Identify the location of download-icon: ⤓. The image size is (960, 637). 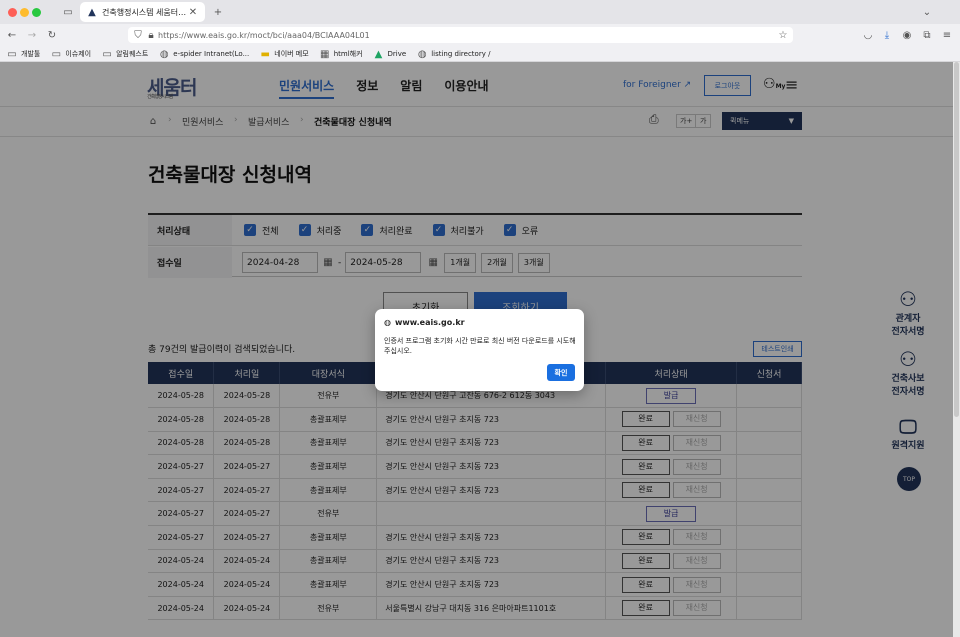
(887, 35).